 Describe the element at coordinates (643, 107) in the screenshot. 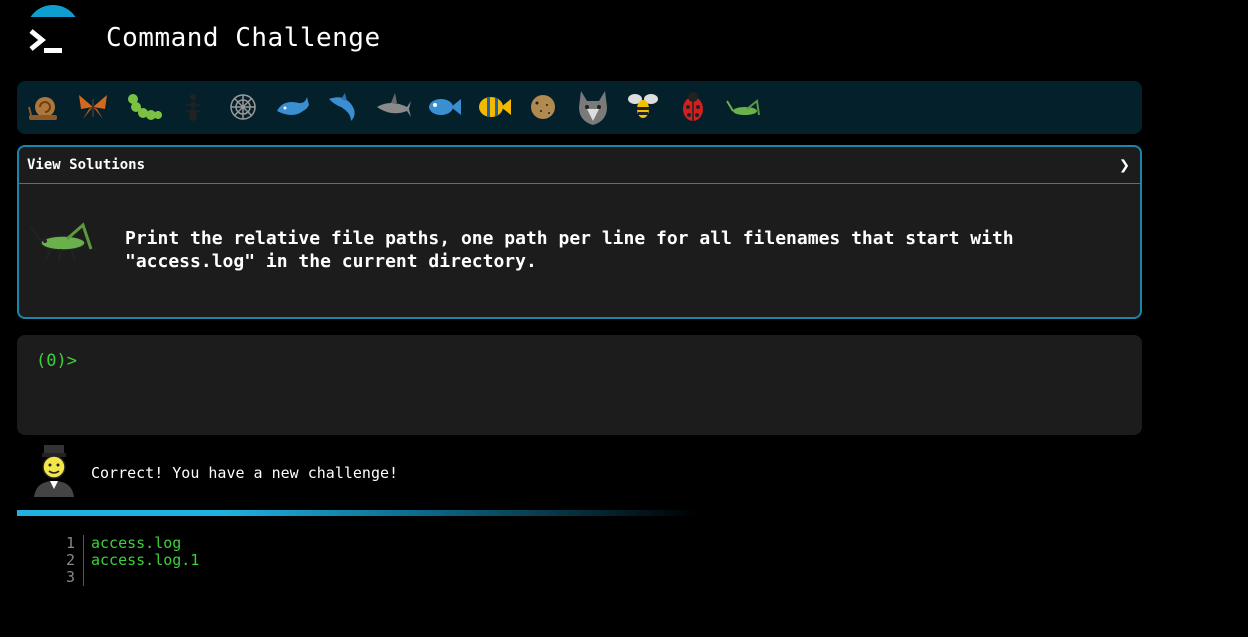

I see `bee-icon` at that location.